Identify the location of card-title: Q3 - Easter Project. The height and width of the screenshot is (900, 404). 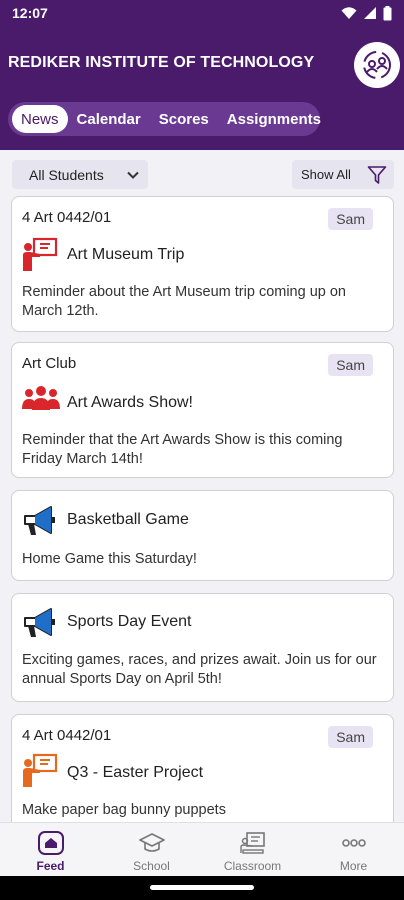
(135, 772).